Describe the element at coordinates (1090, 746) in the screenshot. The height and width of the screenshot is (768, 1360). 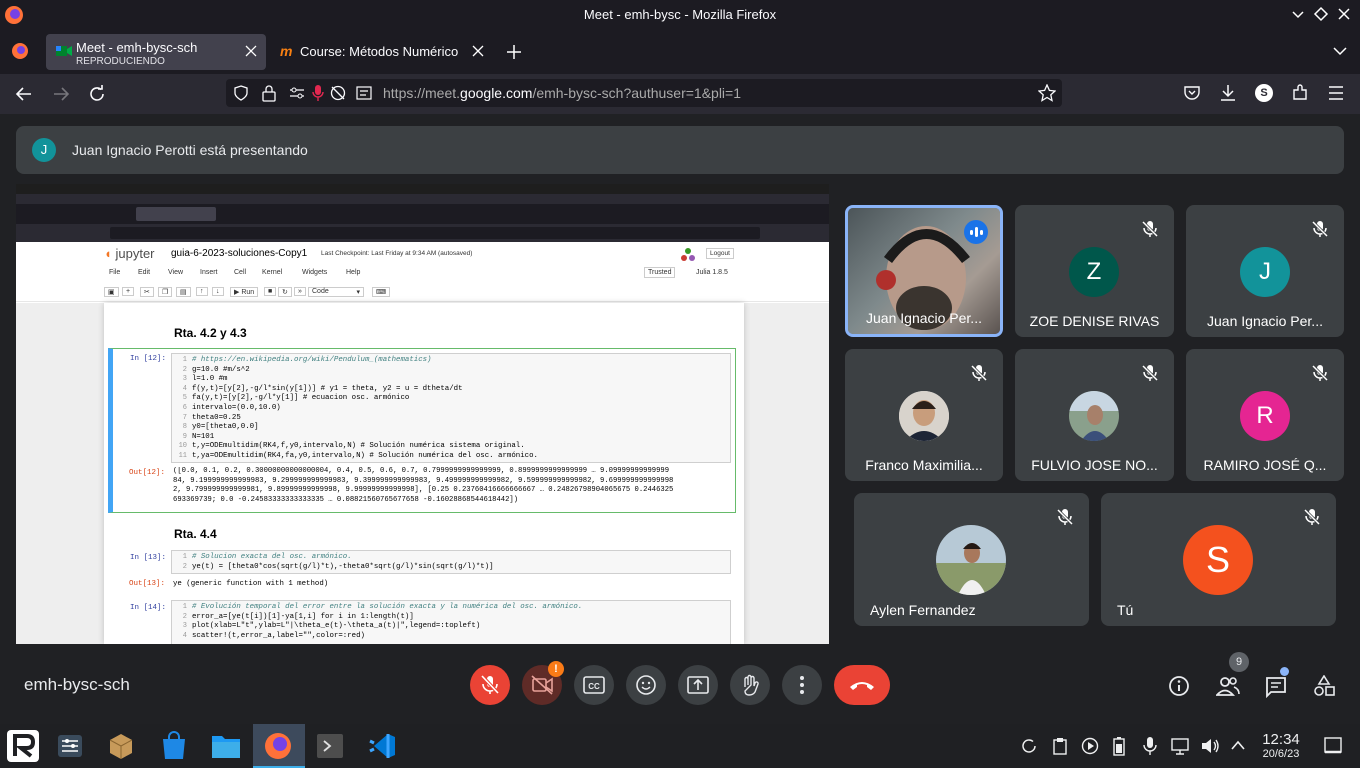
I see `media-player-tray-icon` at that location.